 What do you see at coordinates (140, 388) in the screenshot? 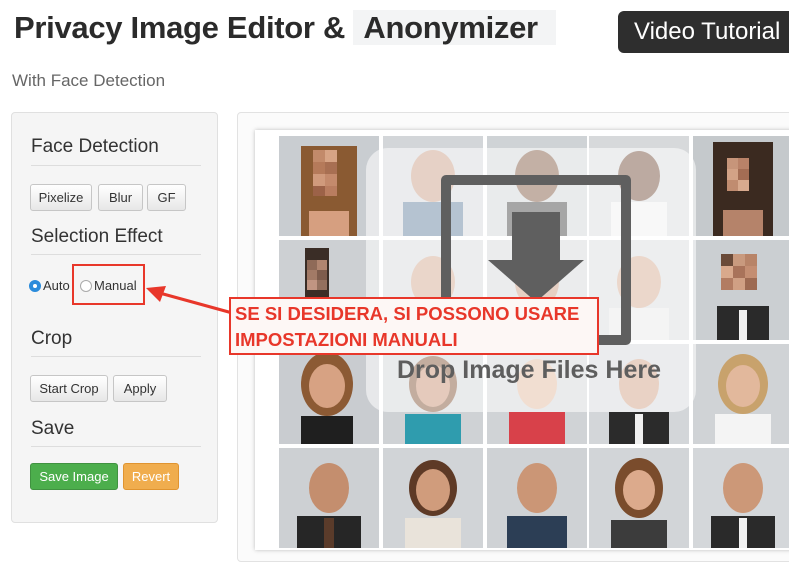
I see `apply-button: Apply` at bounding box center [140, 388].